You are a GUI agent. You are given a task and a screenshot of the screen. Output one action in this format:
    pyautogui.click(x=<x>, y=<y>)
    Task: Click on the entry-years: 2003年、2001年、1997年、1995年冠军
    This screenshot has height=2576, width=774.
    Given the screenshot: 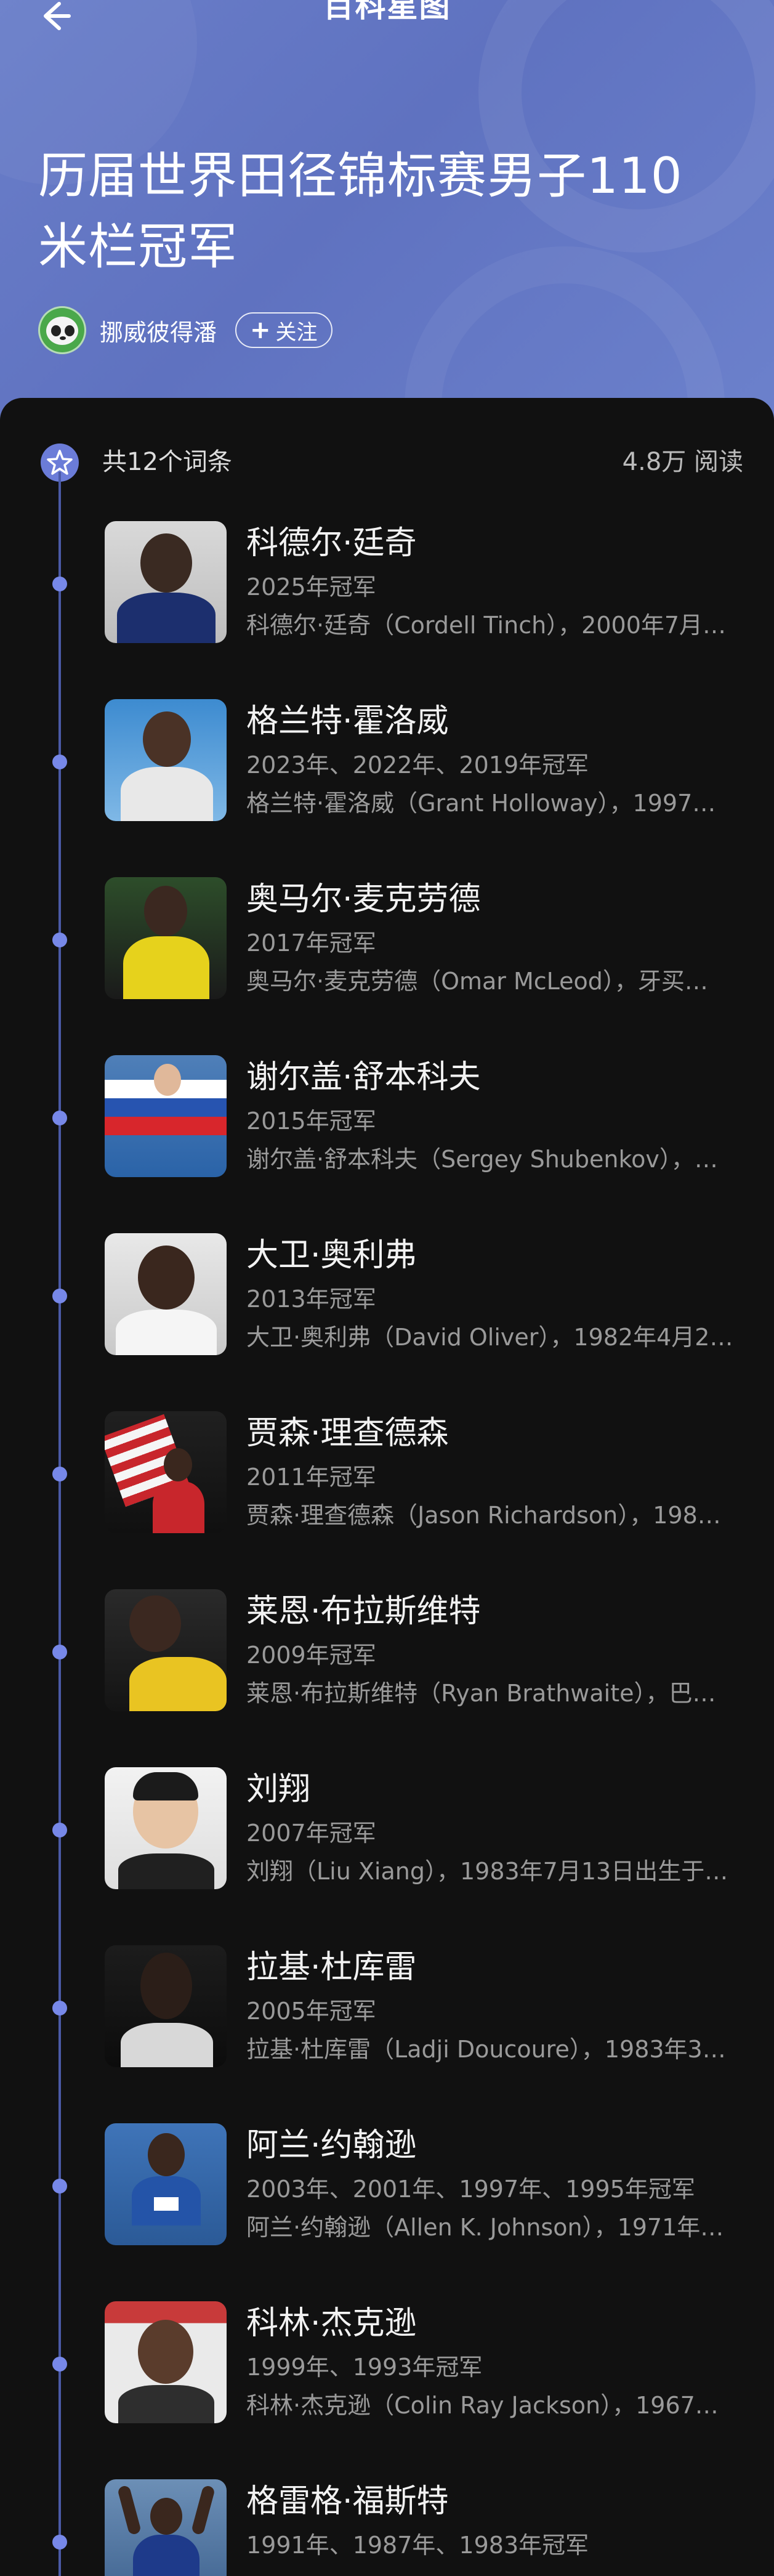 What is the action you would take?
    pyautogui.click(x=471, y=2189)
    